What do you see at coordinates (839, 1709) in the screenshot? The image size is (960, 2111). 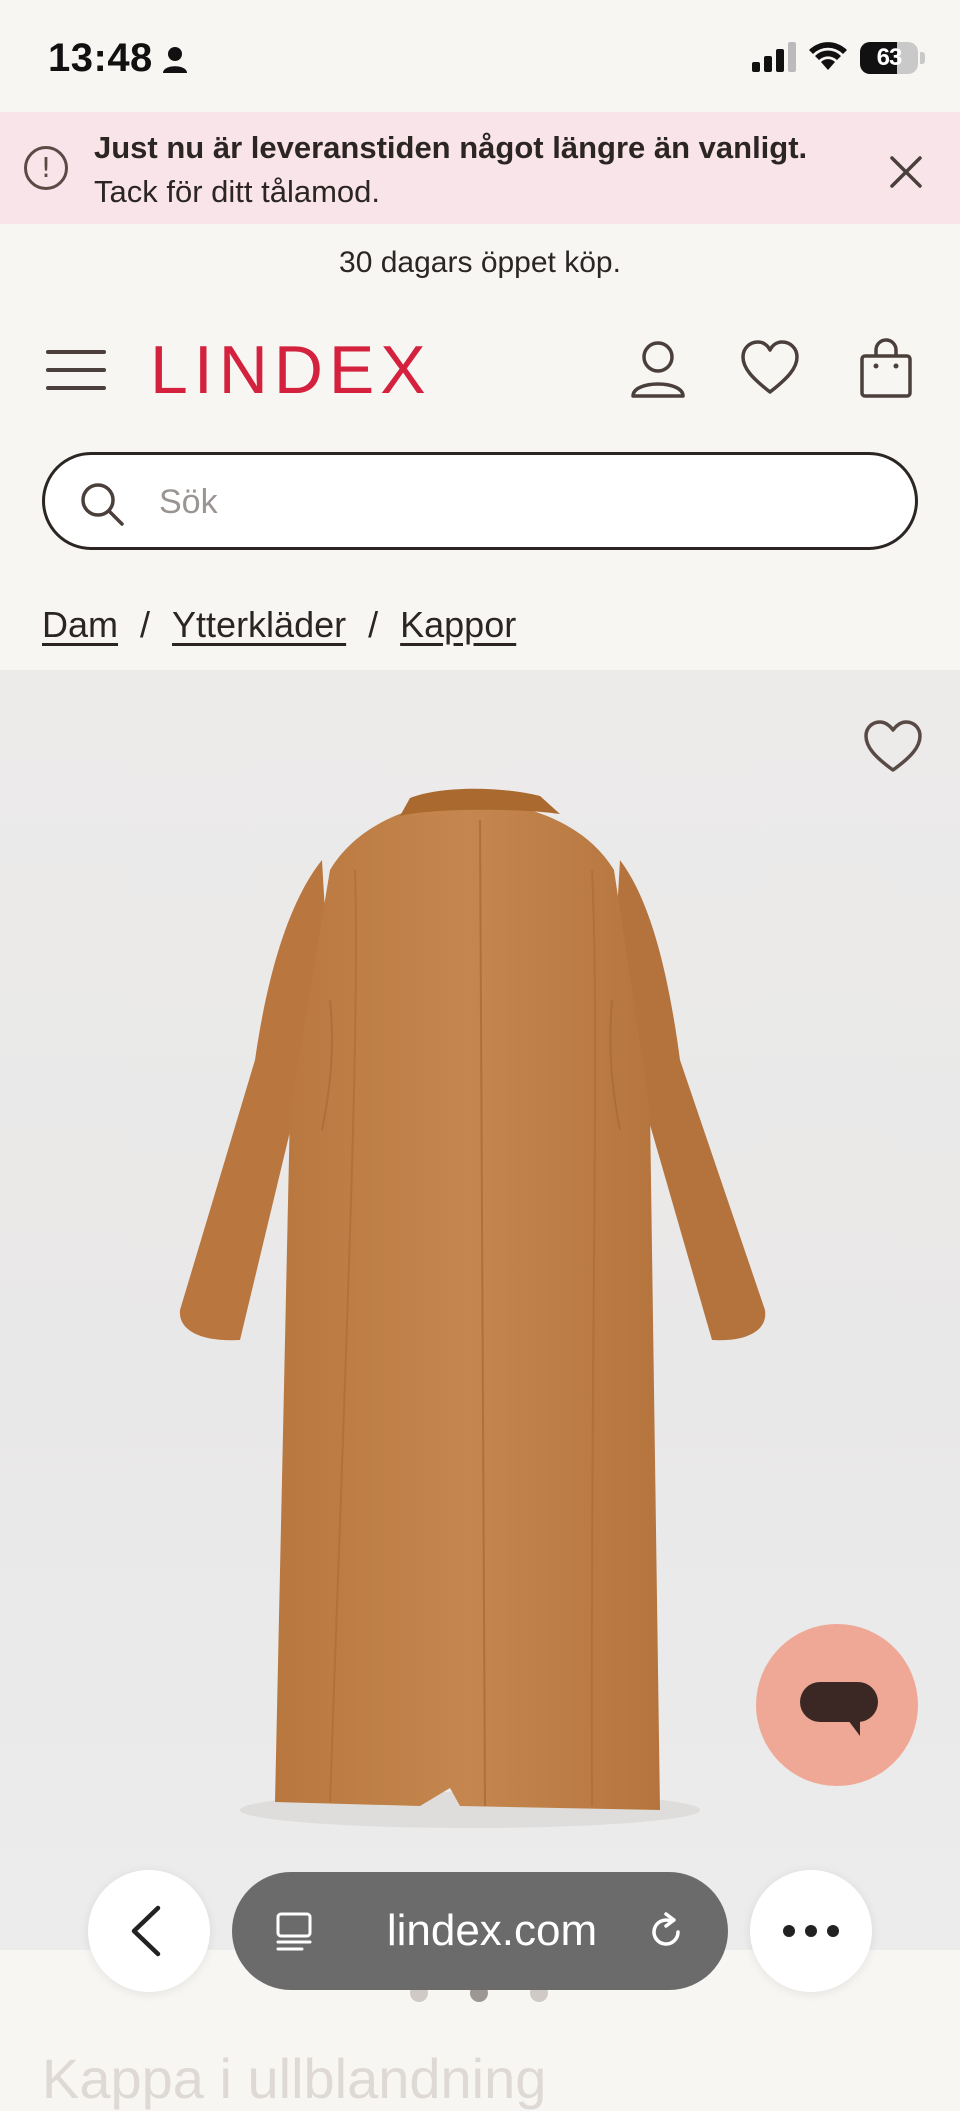 I see `chat-bubble-icon` at bounding box center [839, 1709].